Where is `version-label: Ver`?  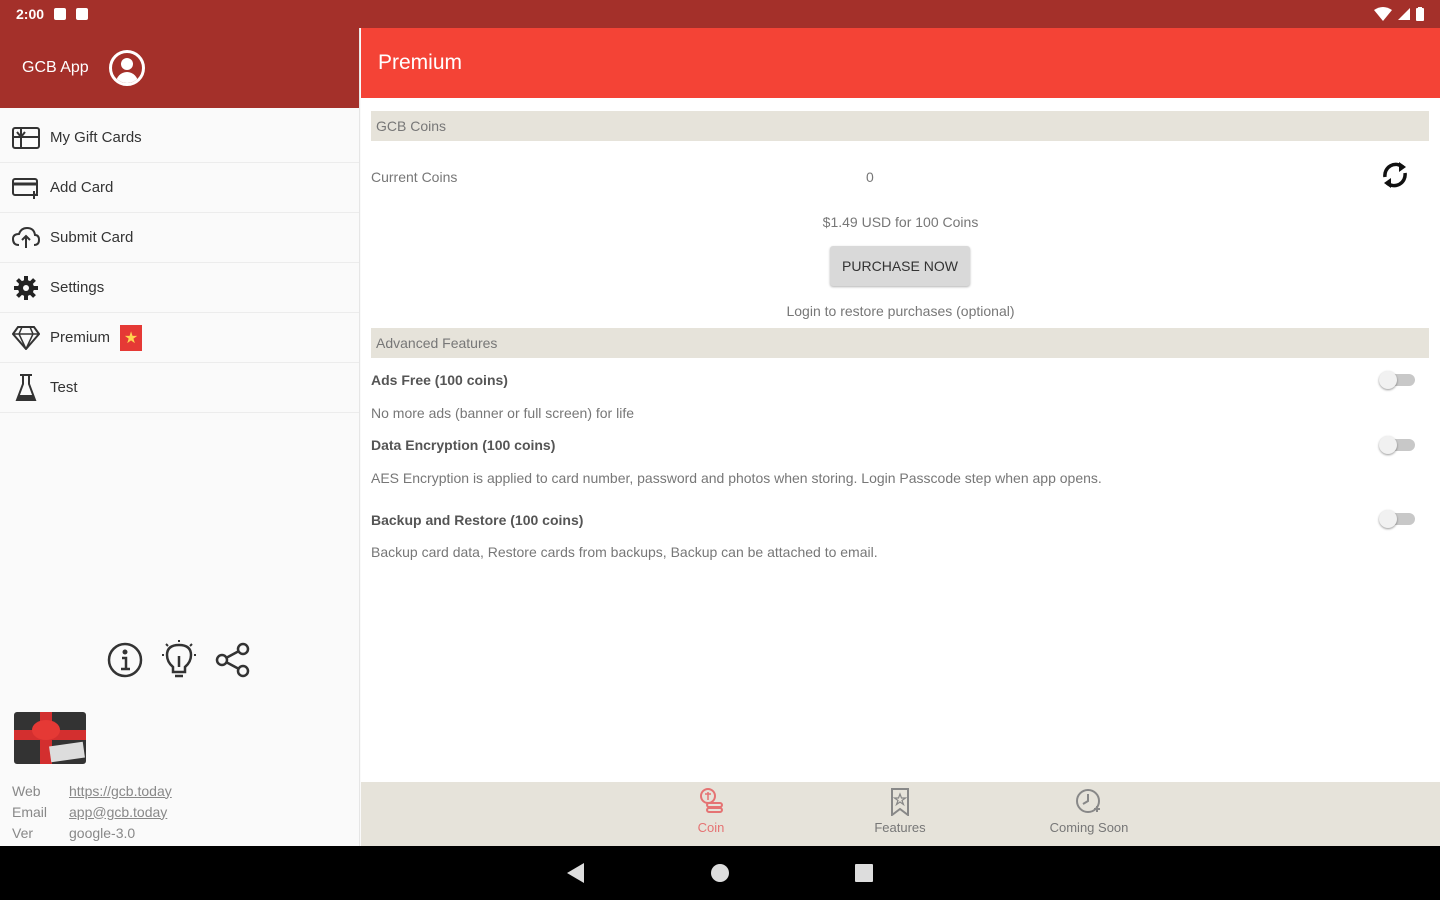 version-label: Ver is located at coordinates (23, 832).